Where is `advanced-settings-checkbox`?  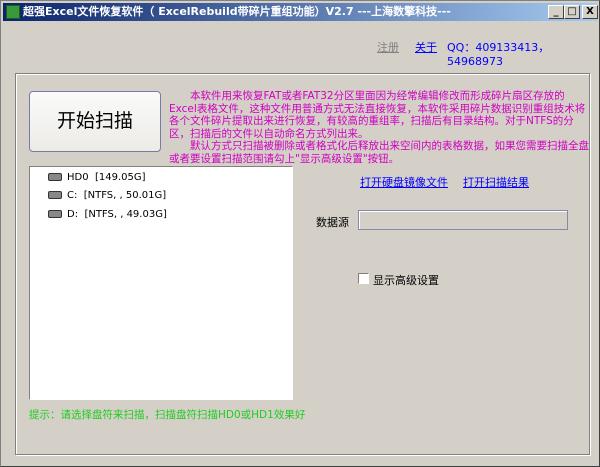
advanced-settings-checkbox is located at coordinates (363, 278).